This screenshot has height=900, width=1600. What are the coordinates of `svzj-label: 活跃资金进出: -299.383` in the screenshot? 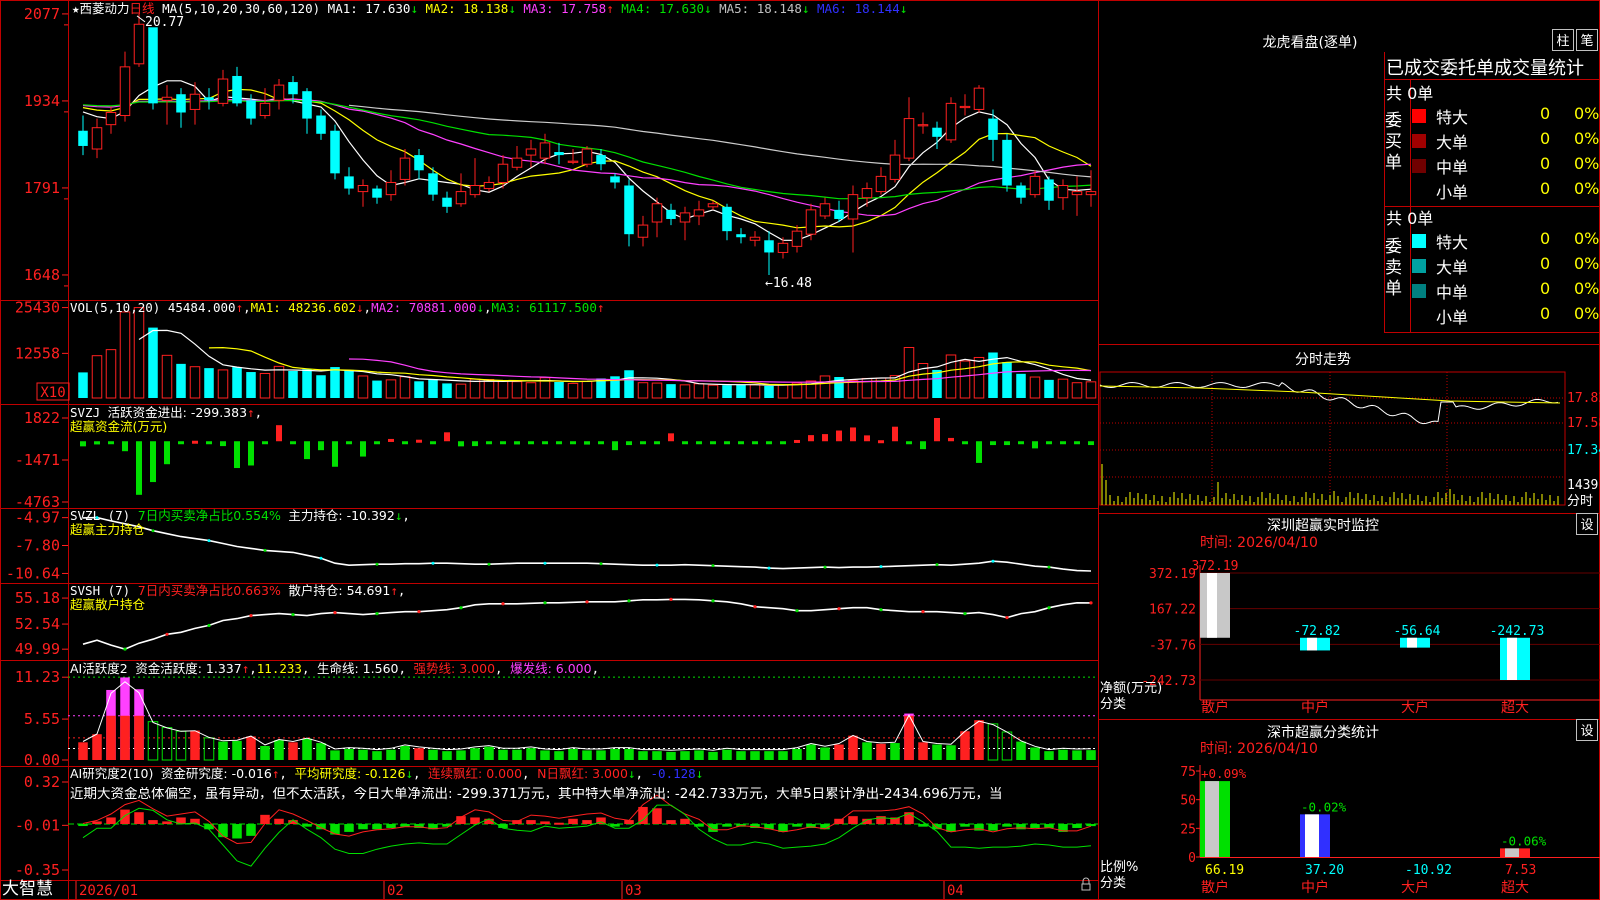 It's located at (177, 412).